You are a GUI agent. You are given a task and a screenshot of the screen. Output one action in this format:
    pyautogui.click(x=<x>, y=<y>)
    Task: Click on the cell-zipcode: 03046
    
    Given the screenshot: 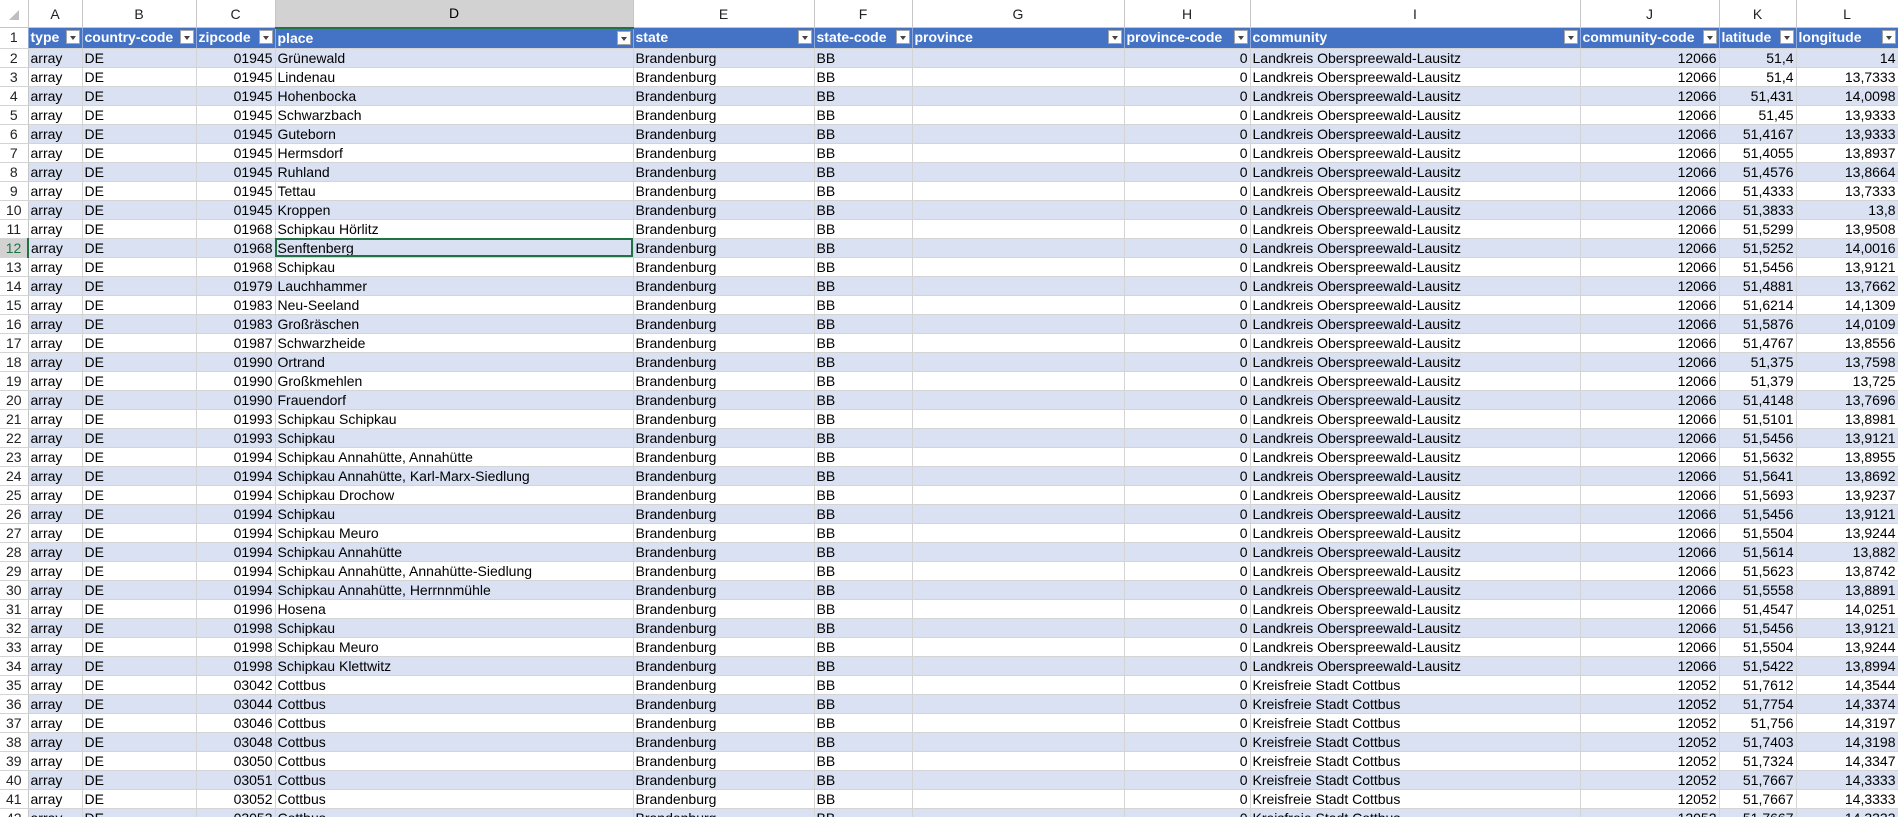 What is the action you would take?
    pyautogui.click(x=236, y=723)
    